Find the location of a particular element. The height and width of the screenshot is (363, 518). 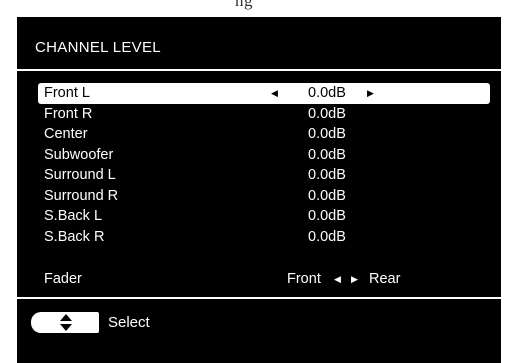

channel-label: Center is located at coordinates (66, 134).